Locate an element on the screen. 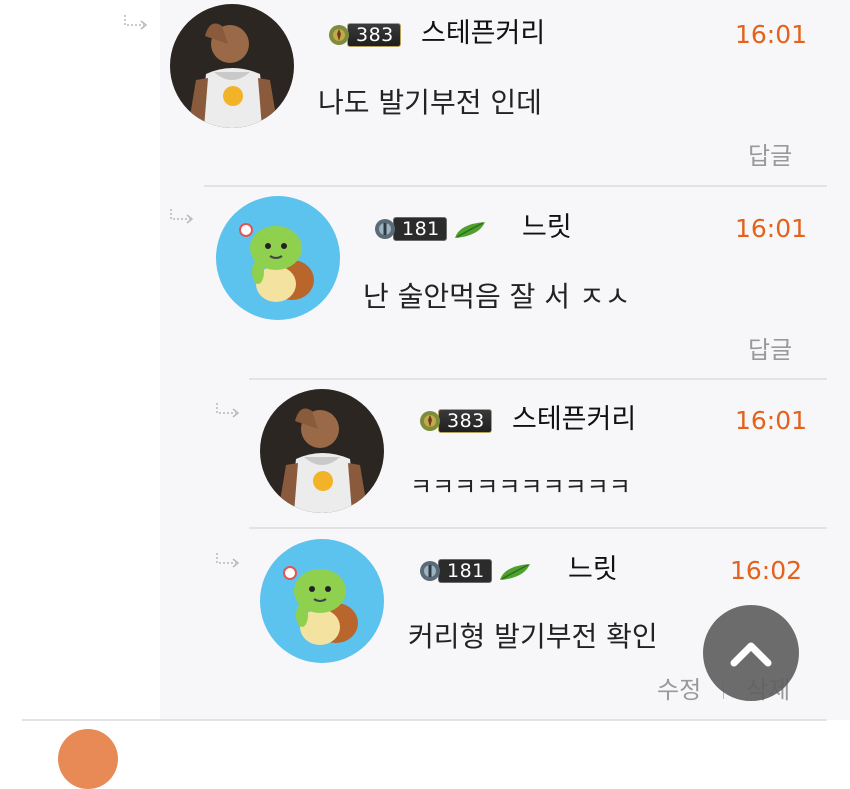  comment-text: 나도 발기부전 인데 is located at coordinates (430, 102).